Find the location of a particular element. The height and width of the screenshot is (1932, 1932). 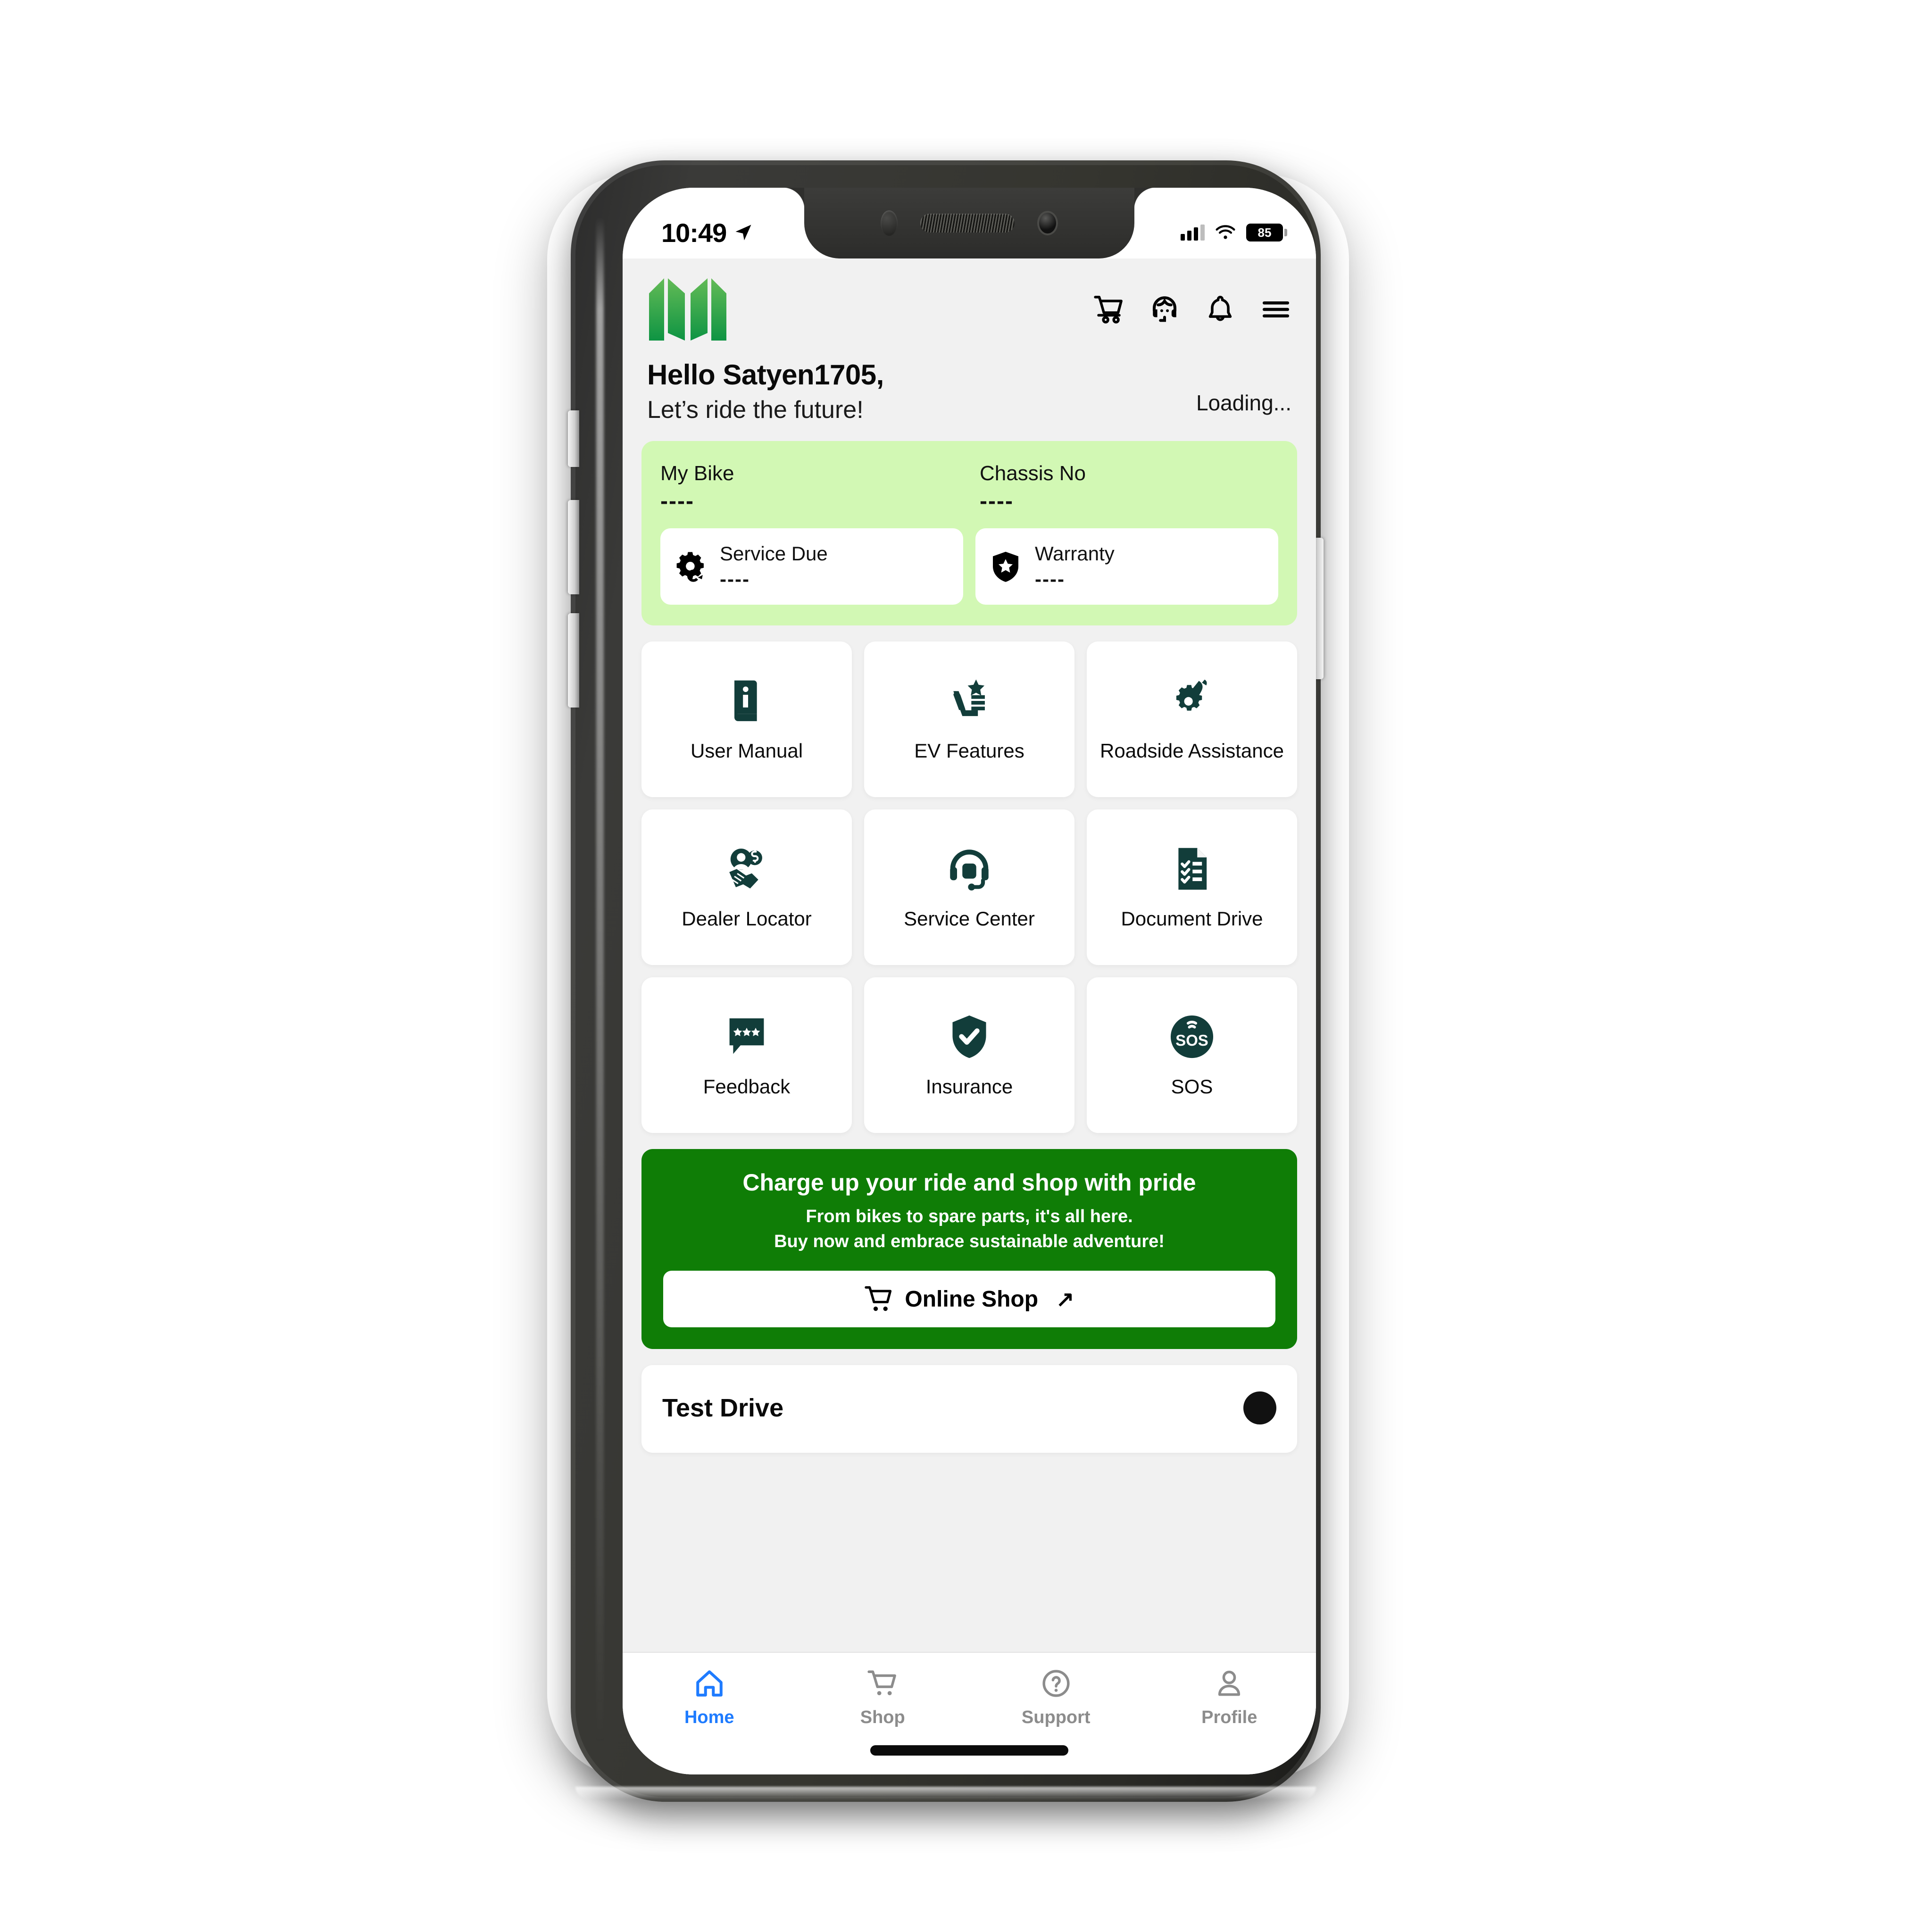

tile-label: Document Drive is located at coordinates (1192, 919).